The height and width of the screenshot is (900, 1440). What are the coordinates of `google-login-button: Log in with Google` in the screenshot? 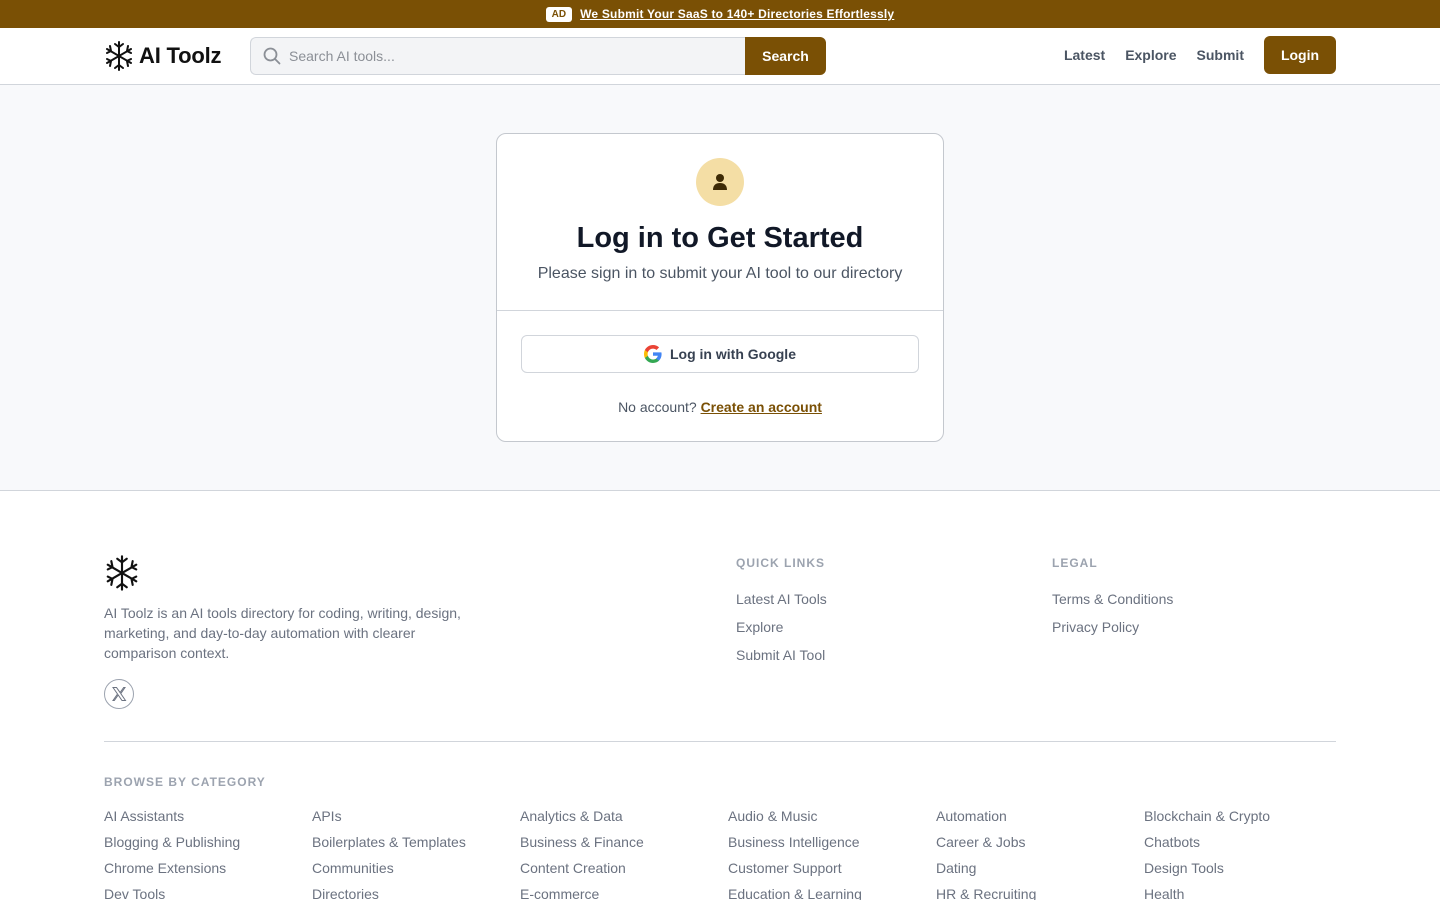 It's located at (720, 354).